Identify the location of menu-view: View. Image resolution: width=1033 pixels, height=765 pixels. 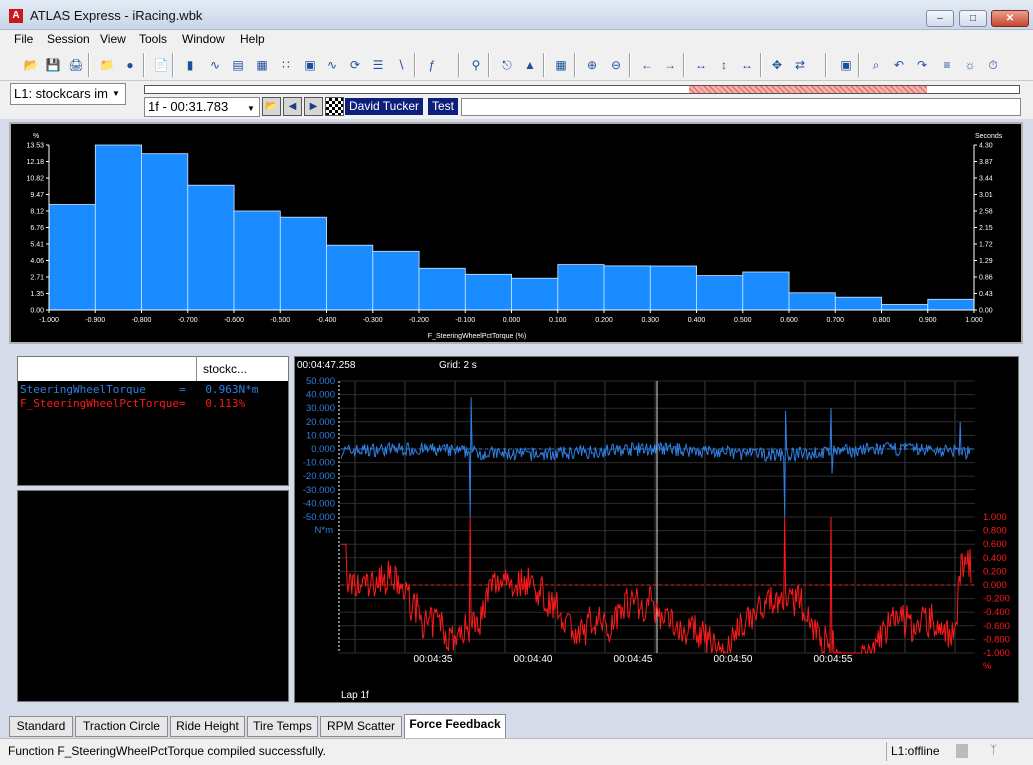
(113, 39).